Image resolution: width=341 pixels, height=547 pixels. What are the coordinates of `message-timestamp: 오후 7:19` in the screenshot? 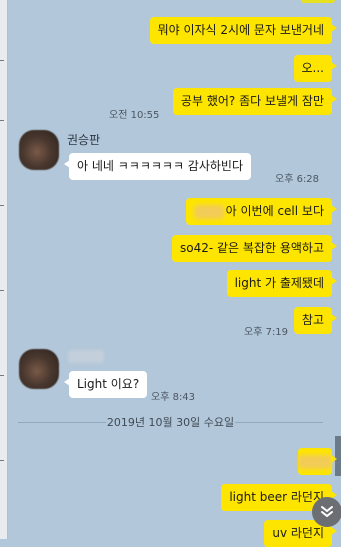 It's located at (266, 332).